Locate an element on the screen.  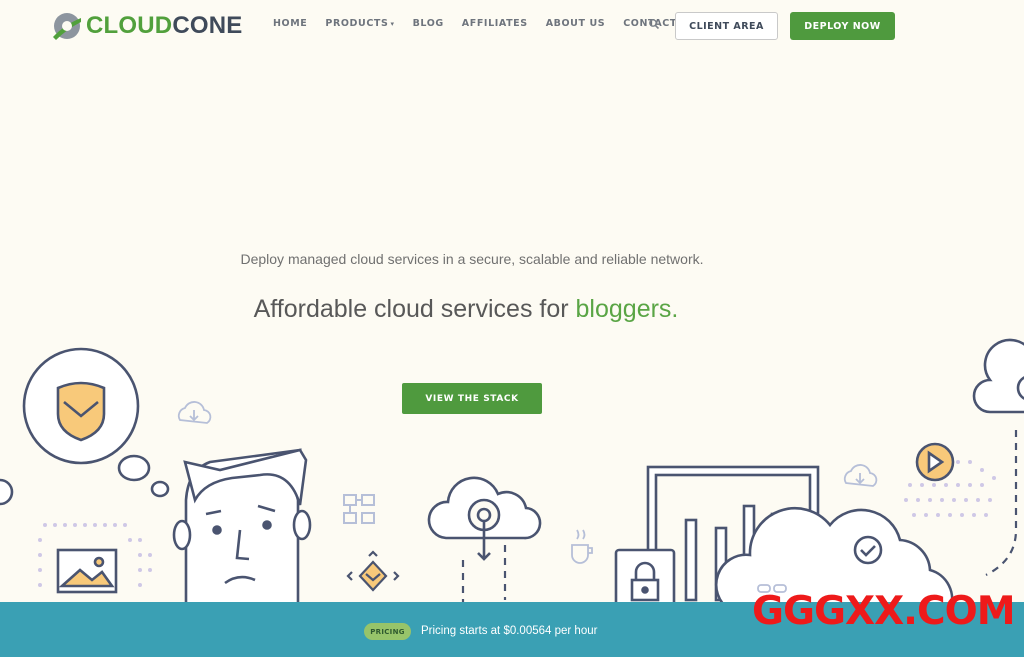
cloud-upload-icon is located at coordinates (484, 518).